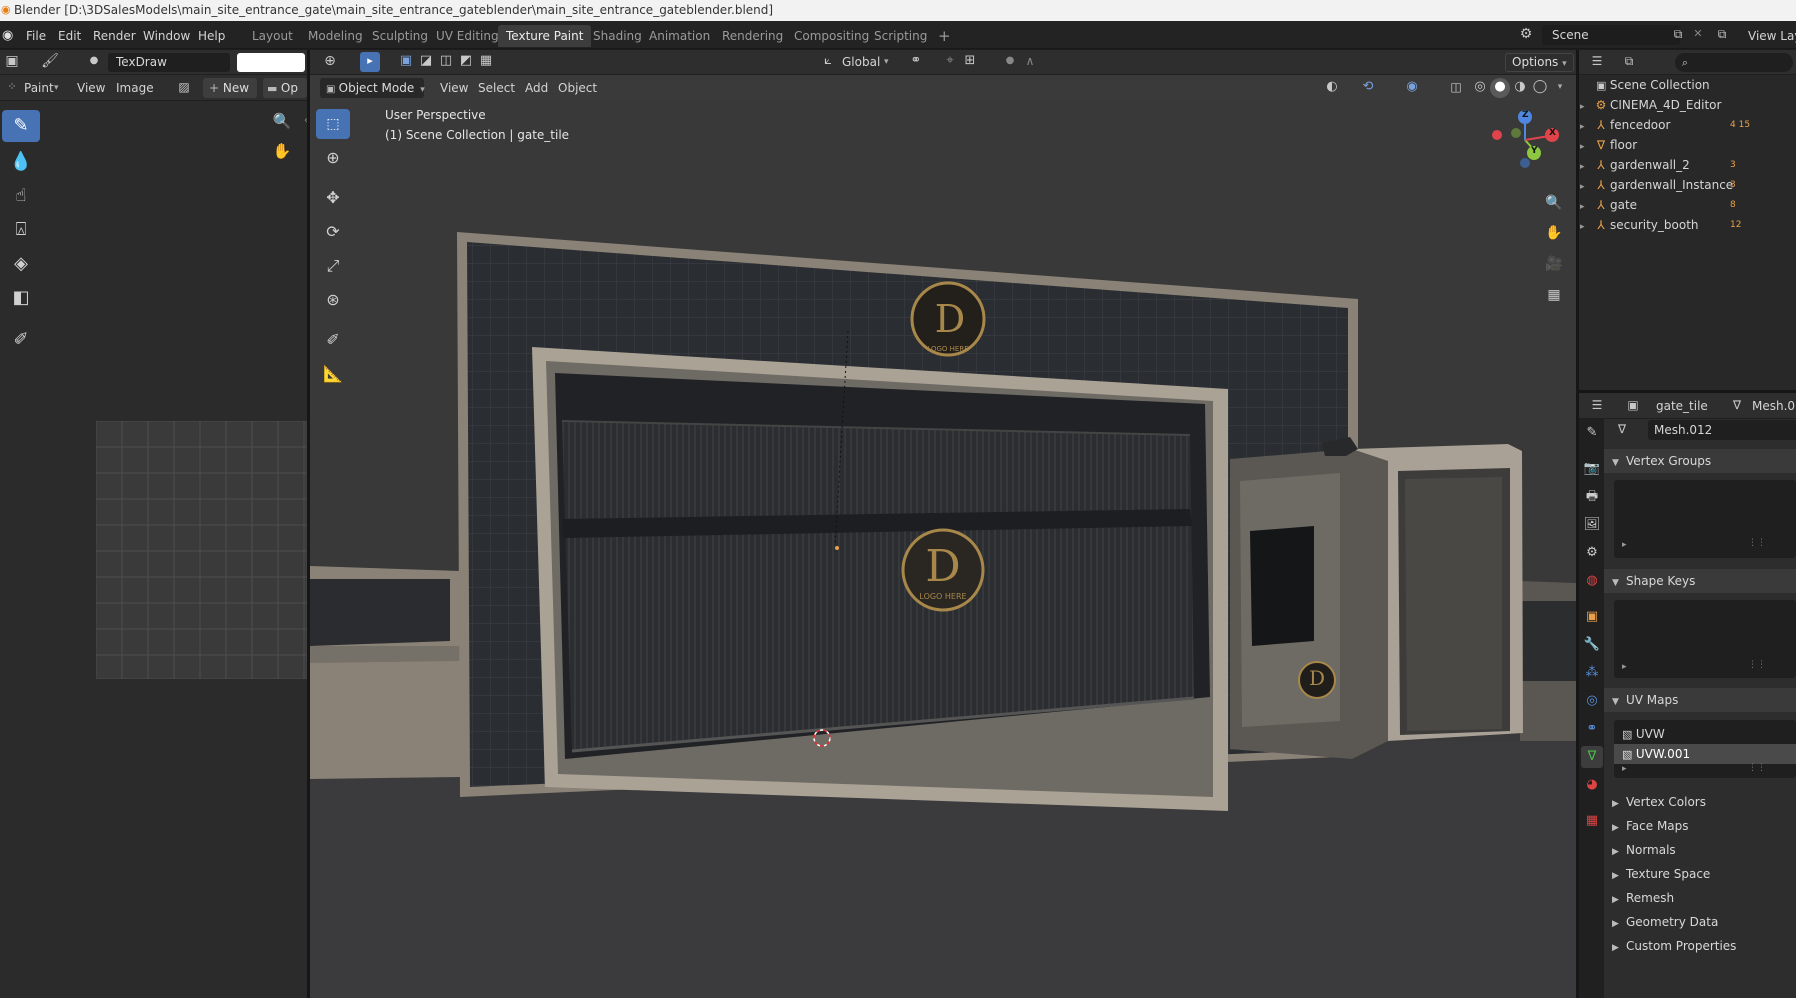  Describe the element at coordinates (333, 266) in the screenshot. I see `scale-tool: ⤢` at that location.